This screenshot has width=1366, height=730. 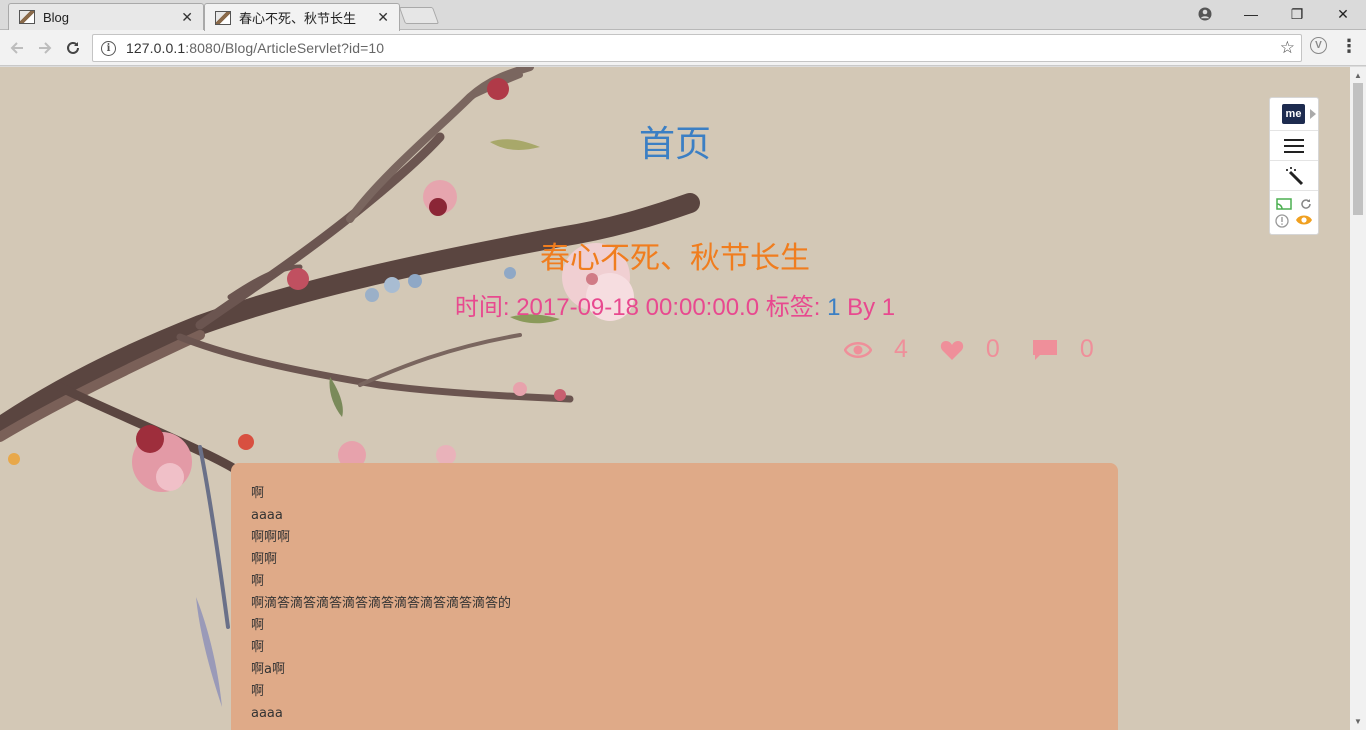 What do you see at coordinates (1313, 114) in the screenshot?
I see `expand-arrow-icon` at bounding box center [1313, 114].